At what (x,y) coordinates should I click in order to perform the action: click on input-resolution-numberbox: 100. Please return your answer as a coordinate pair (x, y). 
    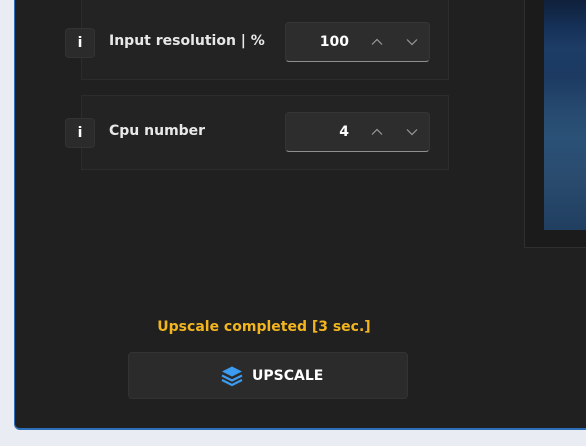
    Looking at the image, I should click on (357, 42).